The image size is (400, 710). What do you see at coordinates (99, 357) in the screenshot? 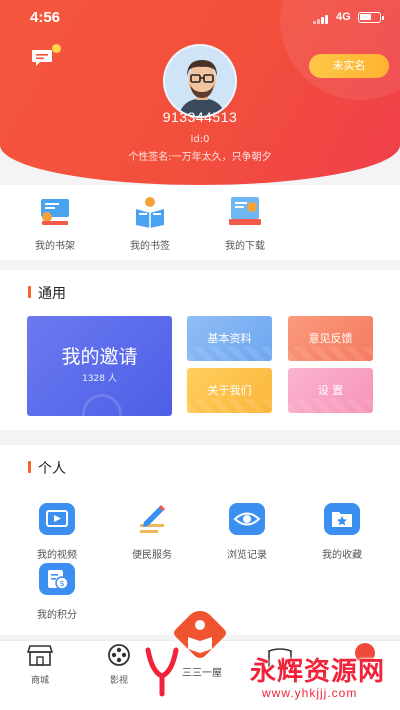
I see `invite-title: 我的邀请` at bounding box center [99, 357].